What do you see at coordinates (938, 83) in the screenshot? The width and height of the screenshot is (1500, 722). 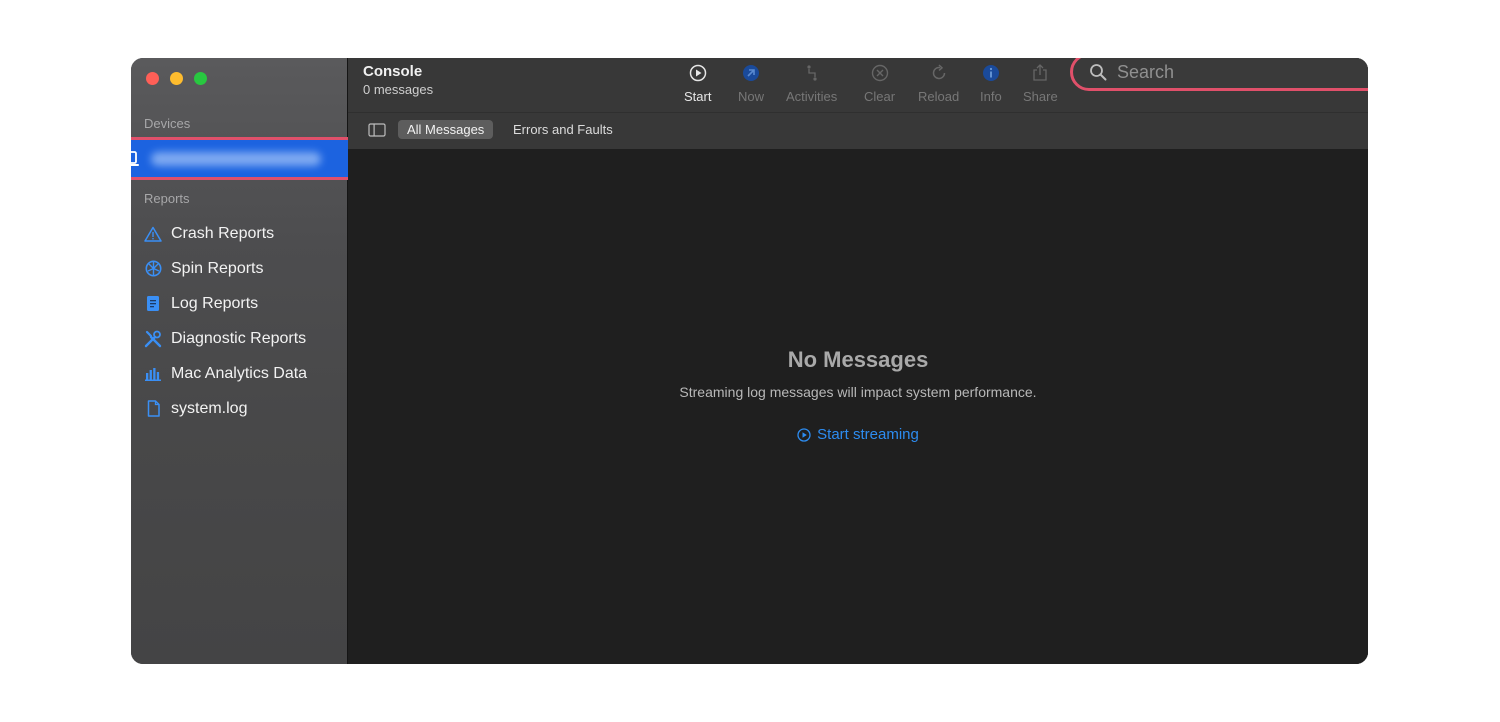 I see `reload-button: Reload` at bounding box center [938, 83].